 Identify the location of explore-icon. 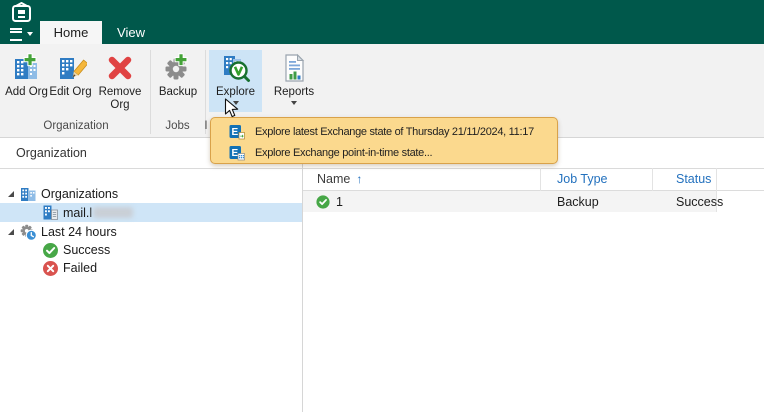
(236, 68).